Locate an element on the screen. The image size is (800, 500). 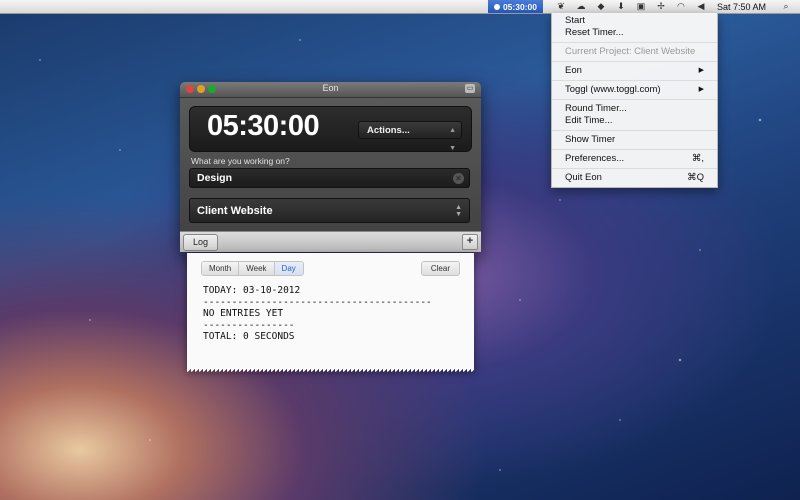
window-bottom-bar: Log + is located at coordinates (330, 241).